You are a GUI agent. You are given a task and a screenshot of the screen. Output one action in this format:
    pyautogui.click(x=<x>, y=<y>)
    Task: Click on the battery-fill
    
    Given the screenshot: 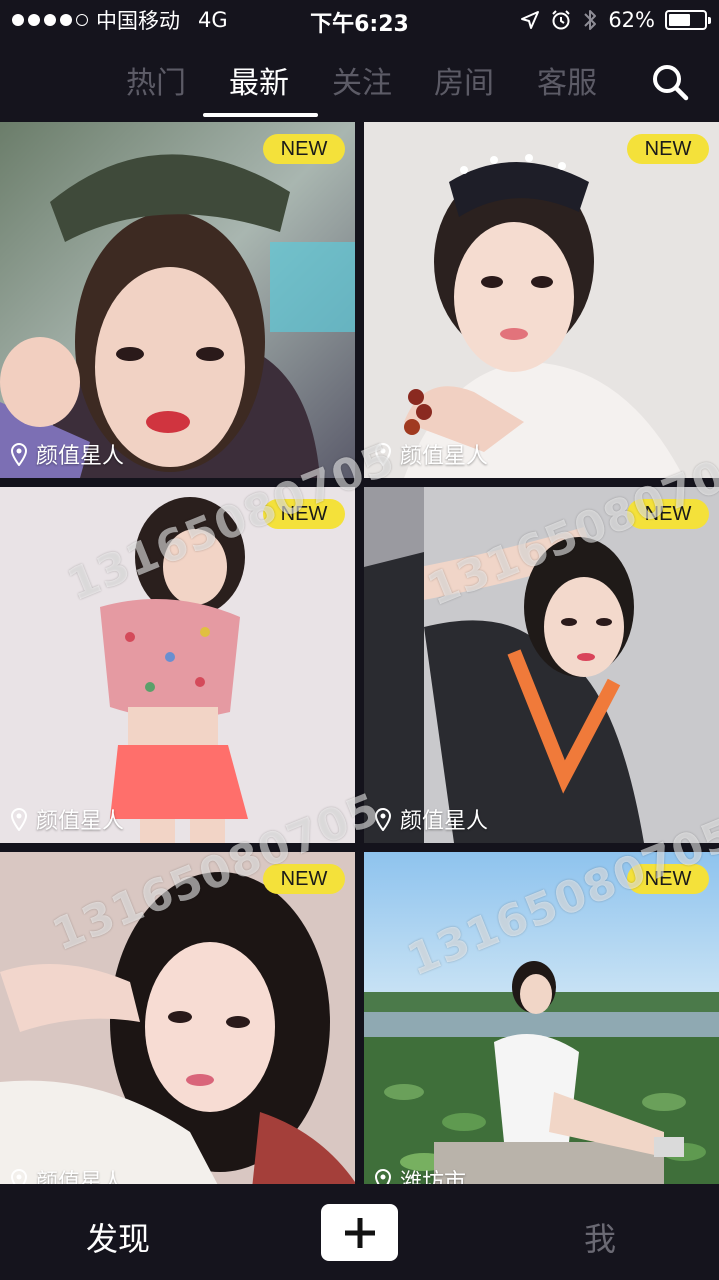 What is the action you would take?
    pyautogui.click(x=680, y=20)
    